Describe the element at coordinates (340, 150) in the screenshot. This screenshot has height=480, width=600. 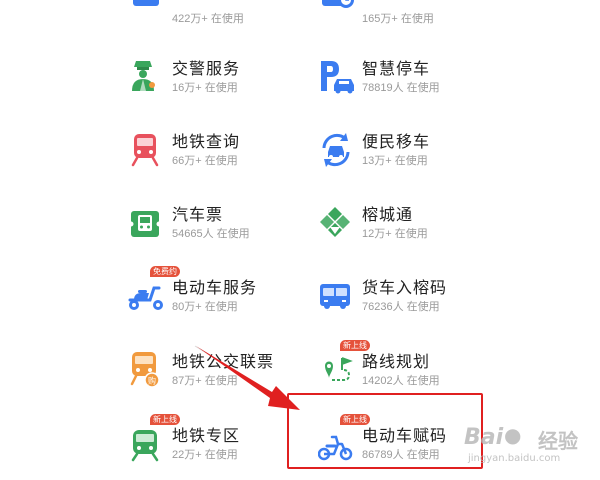
I see `car-move-icon` at that location.